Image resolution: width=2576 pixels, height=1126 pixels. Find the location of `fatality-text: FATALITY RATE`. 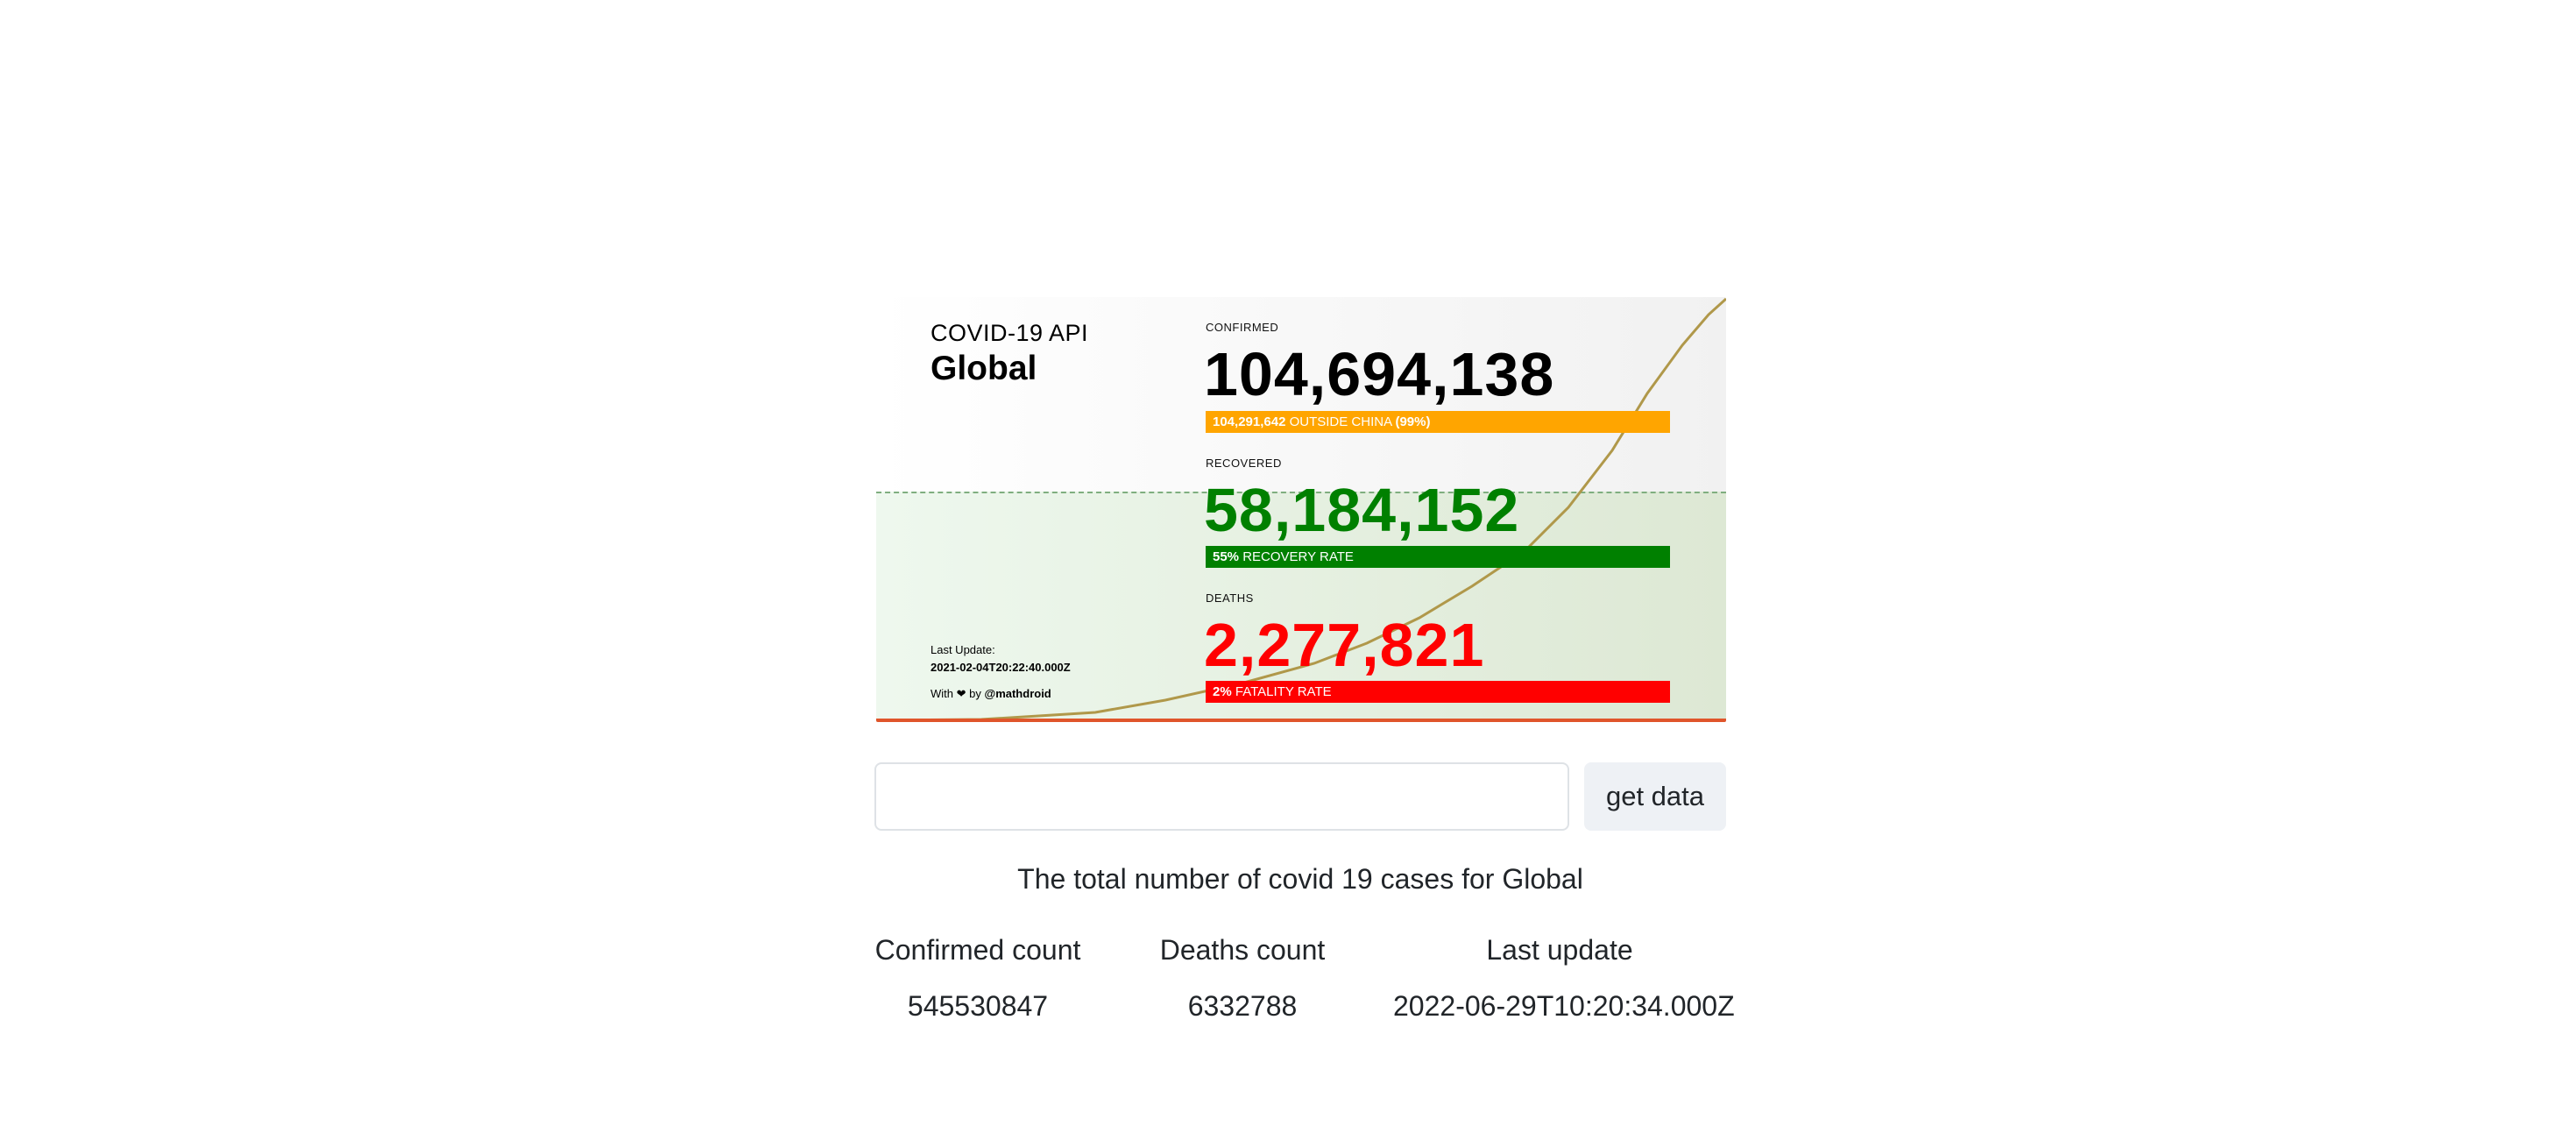

fatality-text: FATALITY RATE is located at coordinates (1283, 692).